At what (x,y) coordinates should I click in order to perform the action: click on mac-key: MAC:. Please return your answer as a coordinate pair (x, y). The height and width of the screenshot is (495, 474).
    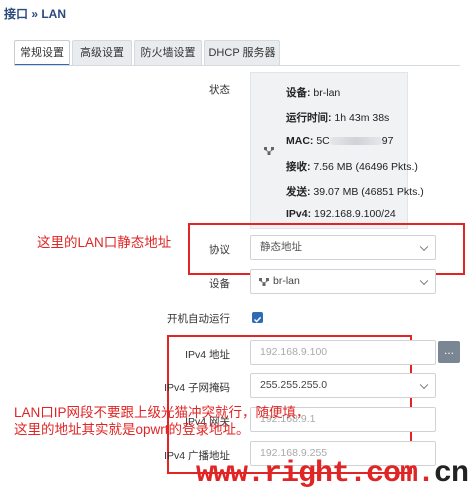
    Looking at the image, I should click on (300, 141).